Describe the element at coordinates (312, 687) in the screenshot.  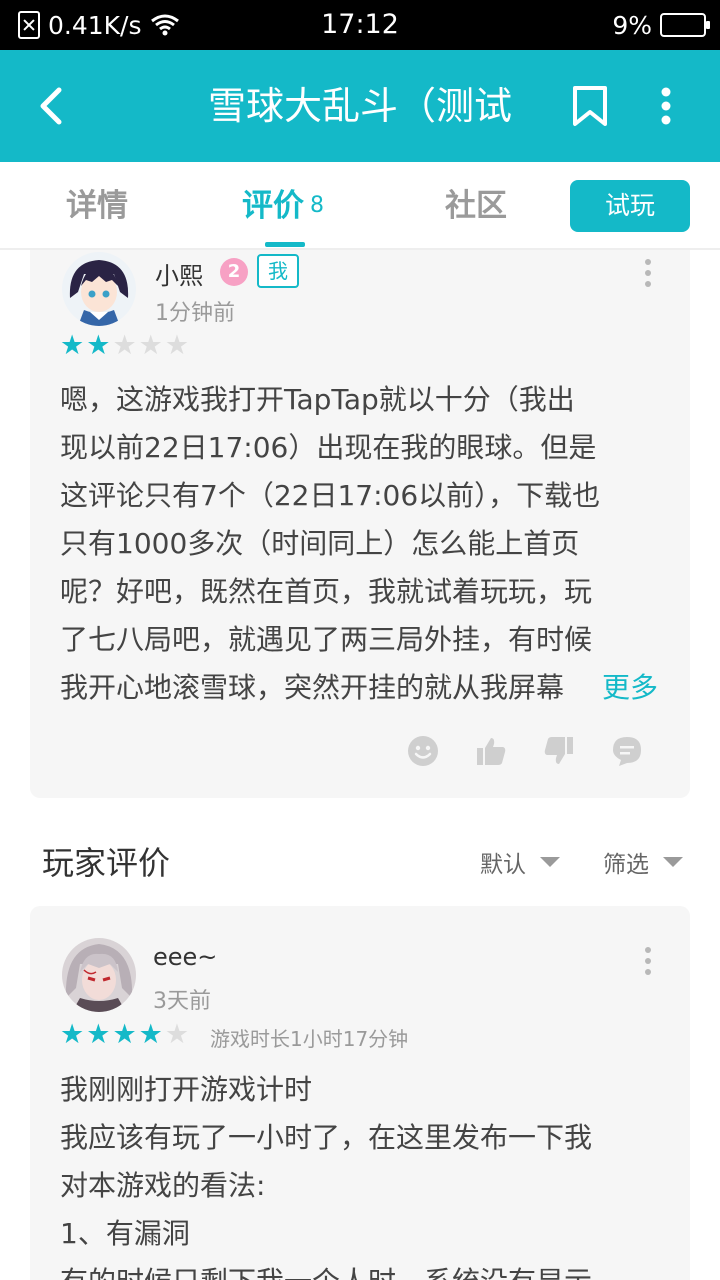
I see `review-line: 我开心地滚雪球，突然开挂的就从我屏幕` at that location.